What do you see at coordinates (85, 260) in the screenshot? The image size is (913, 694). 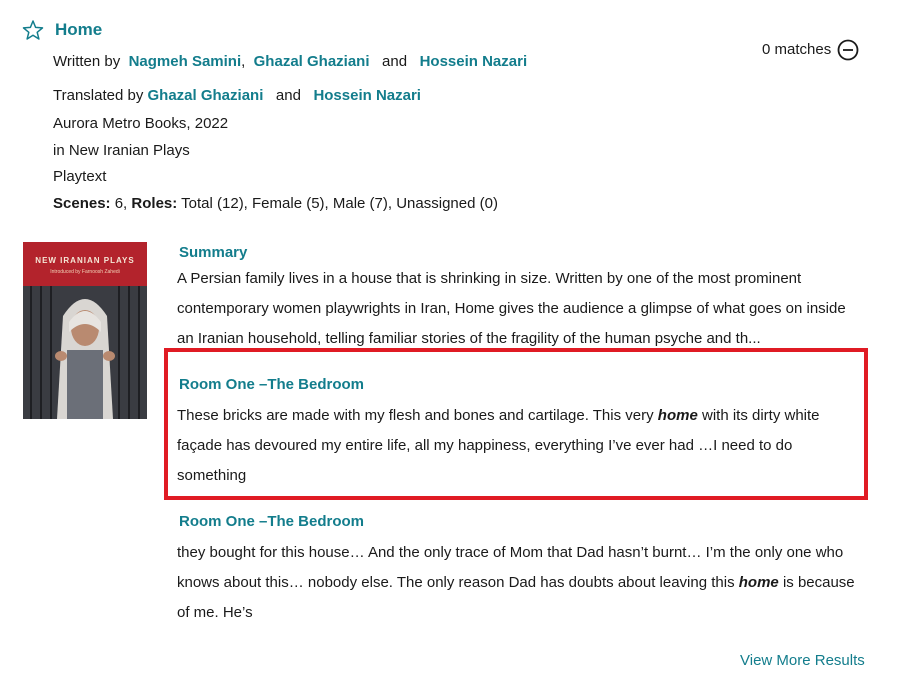 I see `cover-title: NEW IRANIAN PLAYS` at bounding box center [85, 260].